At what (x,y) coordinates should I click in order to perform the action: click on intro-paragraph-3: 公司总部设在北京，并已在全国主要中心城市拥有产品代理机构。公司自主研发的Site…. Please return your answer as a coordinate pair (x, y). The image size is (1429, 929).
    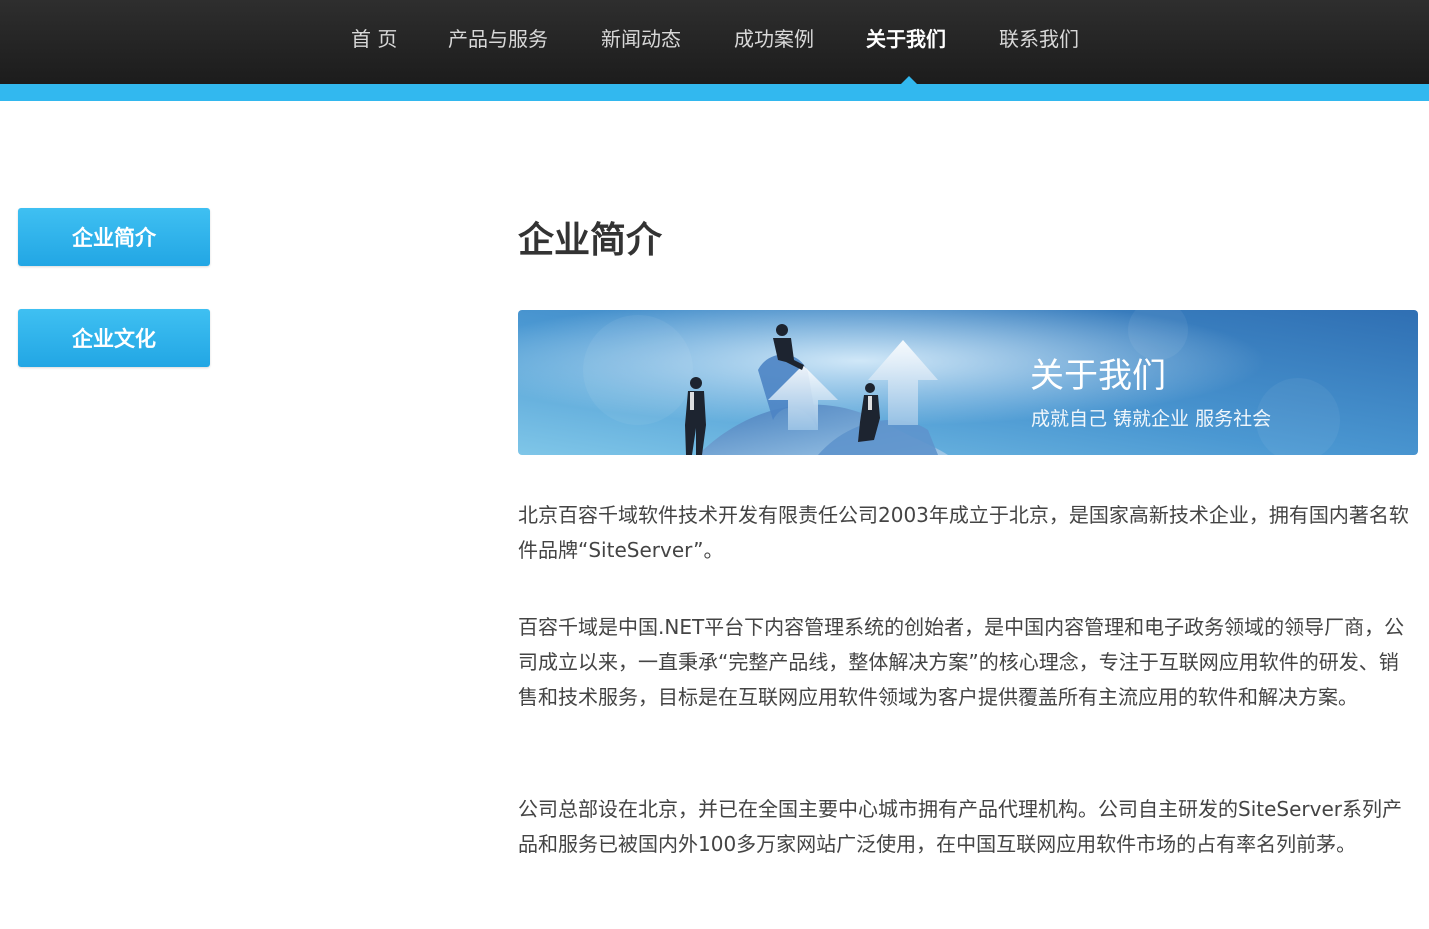
    Looking at the image, I should click on (960, 826).